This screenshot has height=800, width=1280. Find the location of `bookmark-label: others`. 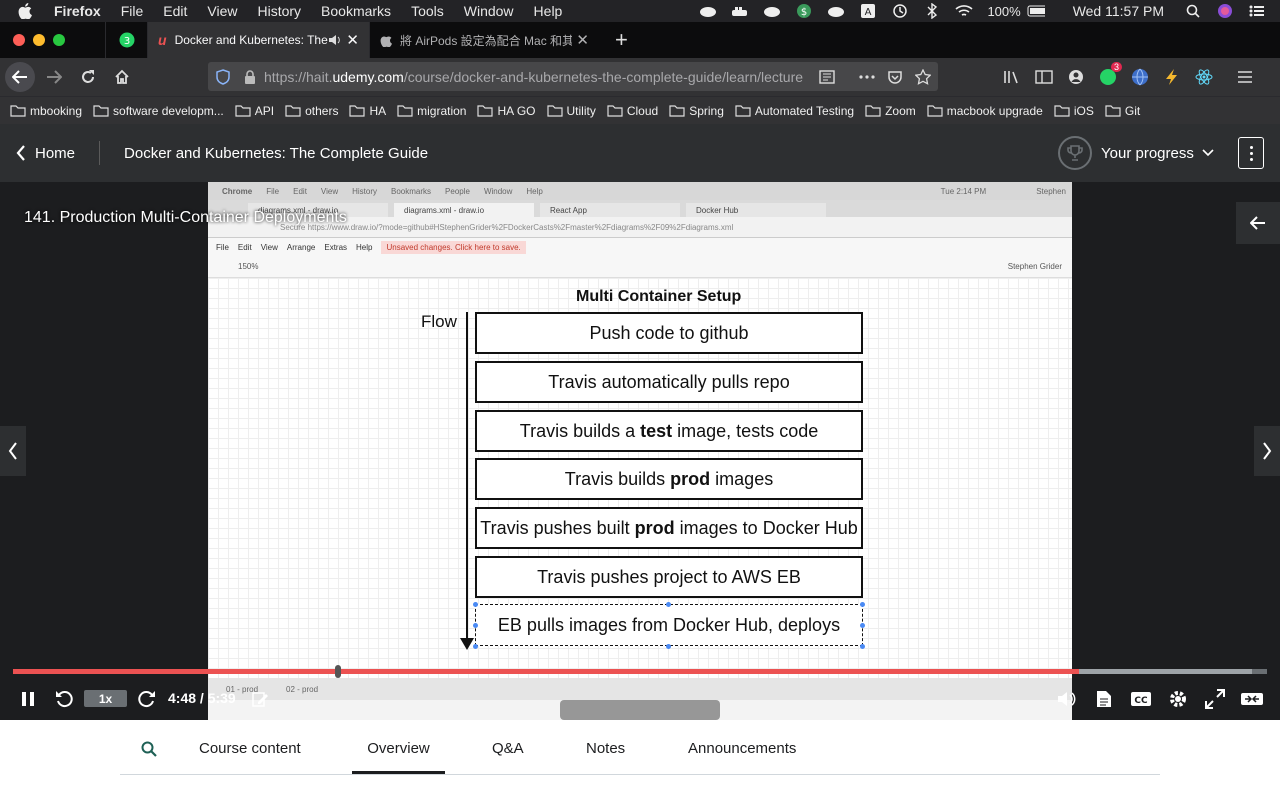

bookmark-label: others is located at coordinates (322, 110).